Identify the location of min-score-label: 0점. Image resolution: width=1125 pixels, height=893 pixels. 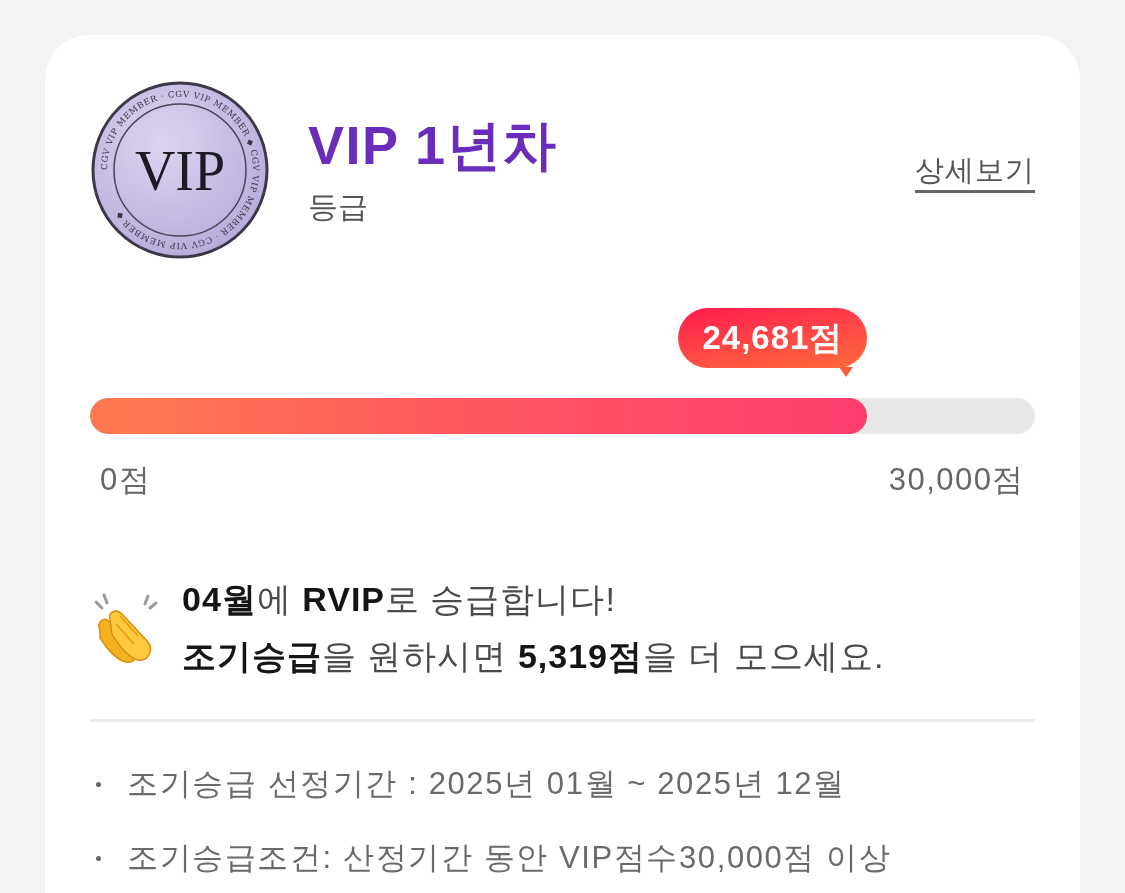
(126, 480).